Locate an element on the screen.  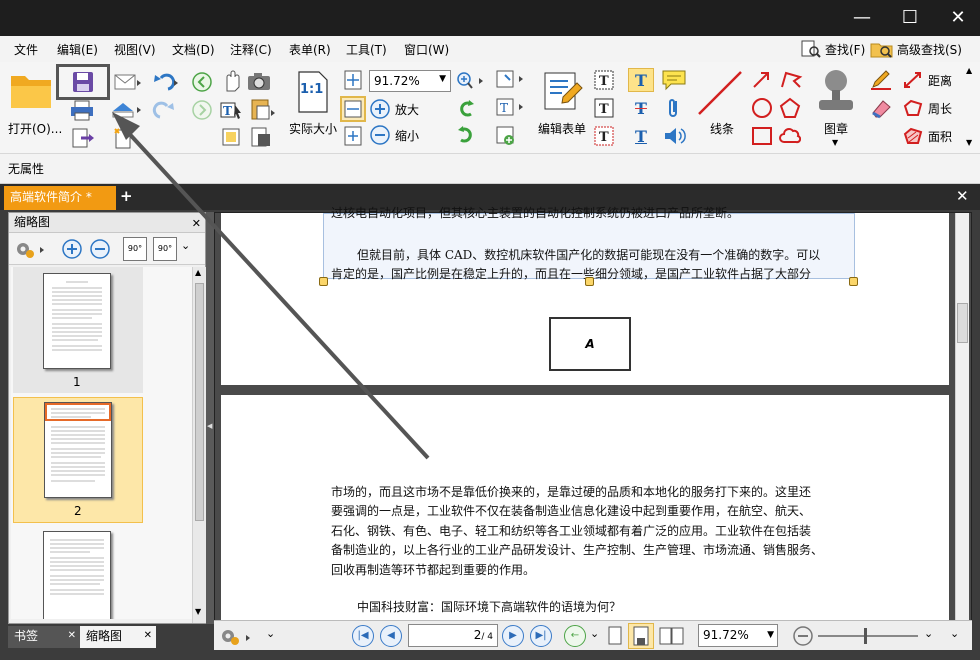
thumbnail-scroll-up-icon: ▲ is located at coordinates (198, 272).